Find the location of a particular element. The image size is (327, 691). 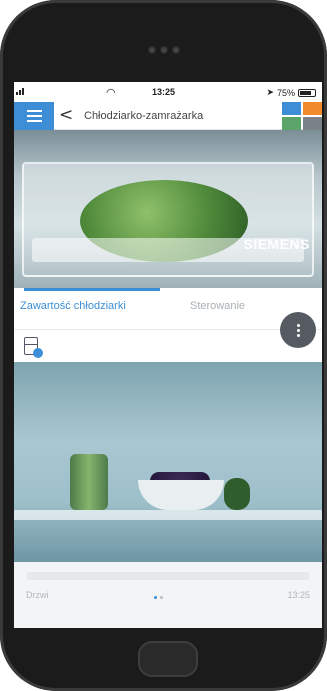

bowl-image is located at coordinates (181, 495).